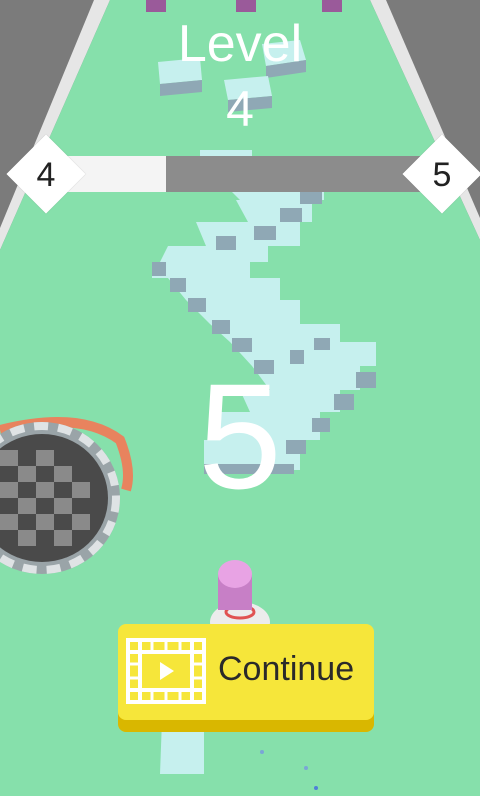 Image resolution: width=480 pixels, height=796 pixels. I want to click on current-level-number: 4, so click(46, 175).